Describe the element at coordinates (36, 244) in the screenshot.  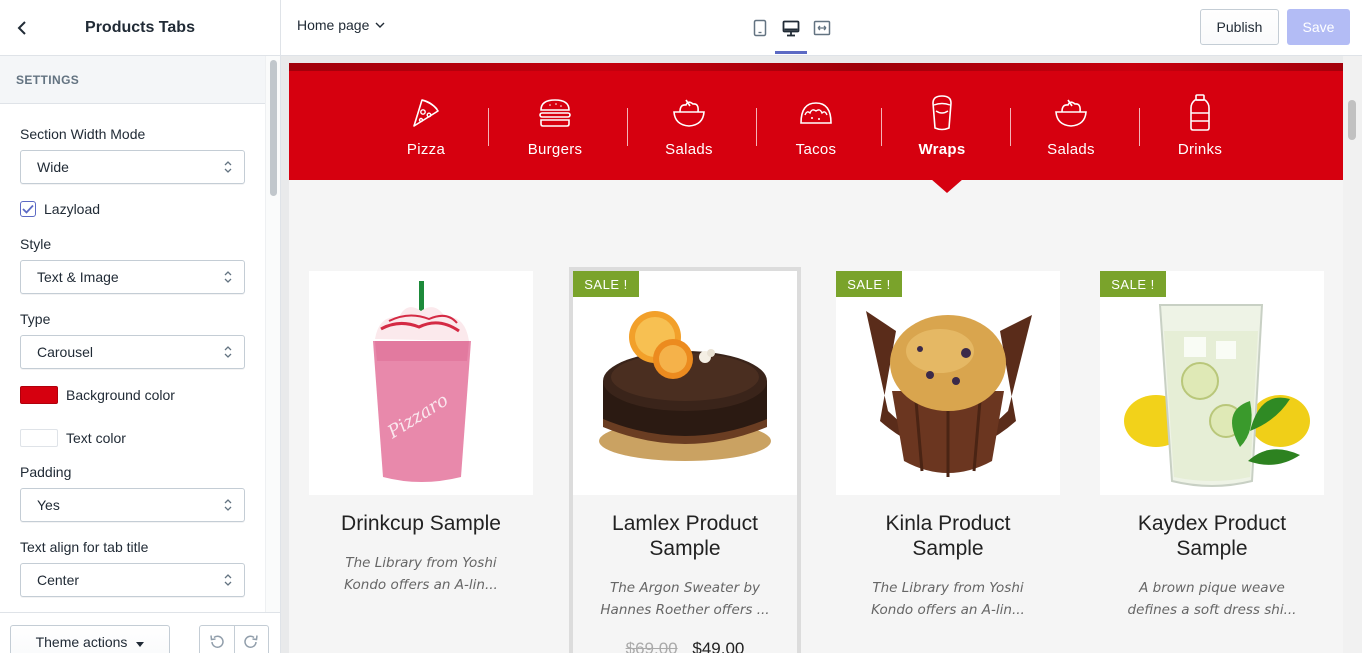
I see `style-label: Style` at that location.